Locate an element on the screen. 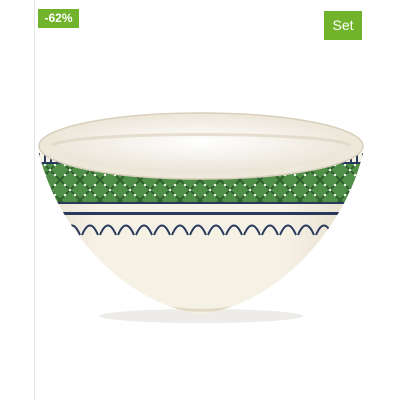 This screenshot has height=400, width=400. set-text: Set is located at coordinates (343, 25).